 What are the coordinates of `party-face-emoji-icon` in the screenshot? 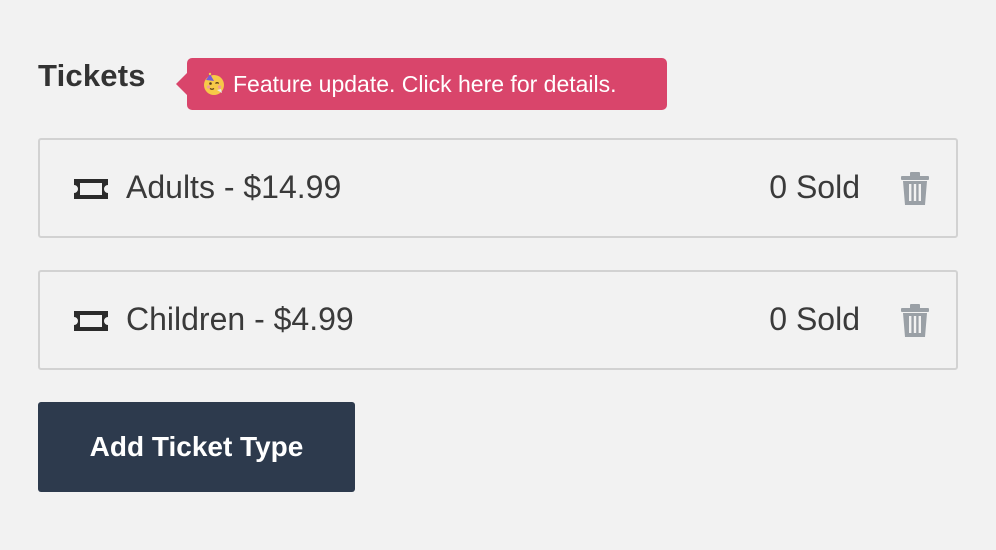 It's located at (214, 83).